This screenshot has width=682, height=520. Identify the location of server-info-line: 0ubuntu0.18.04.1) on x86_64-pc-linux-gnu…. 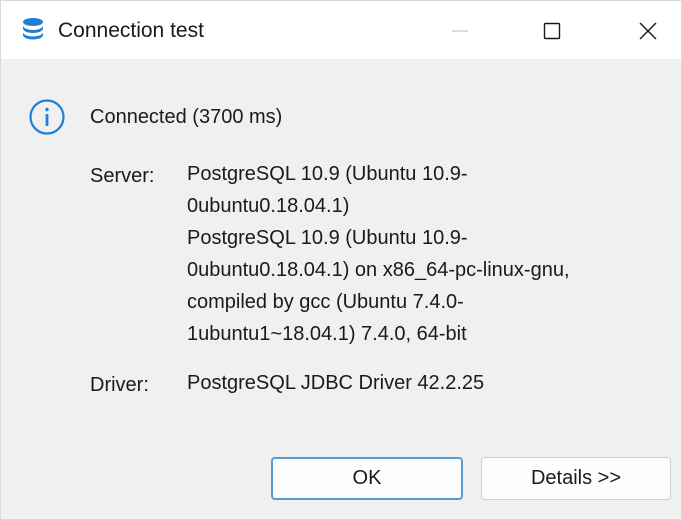
(378, 270).